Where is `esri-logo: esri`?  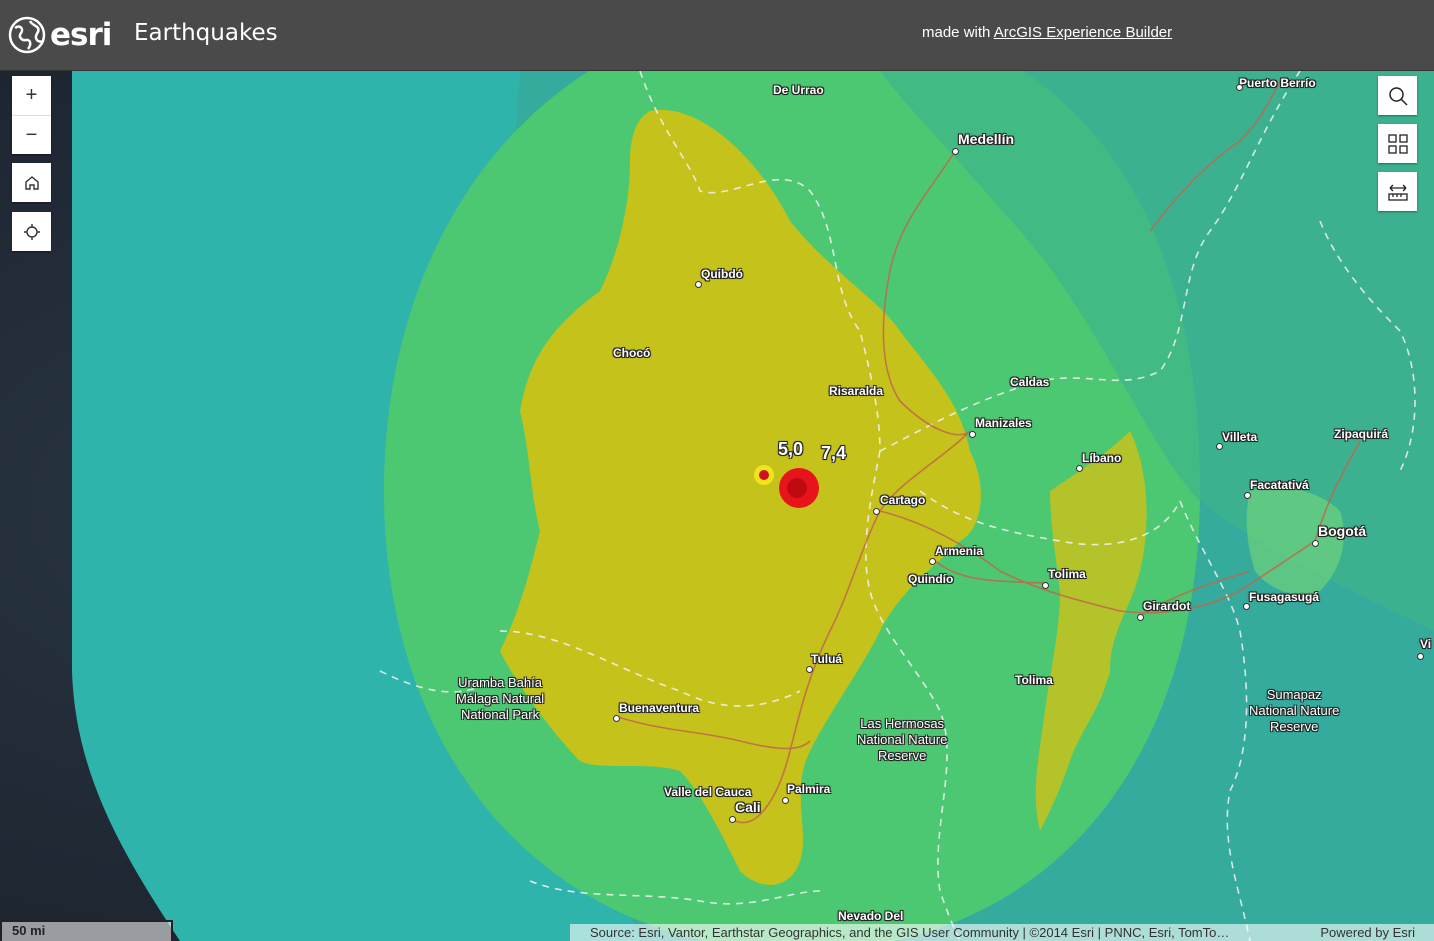
esri-logo: esri is located at coordinates (60, 35).